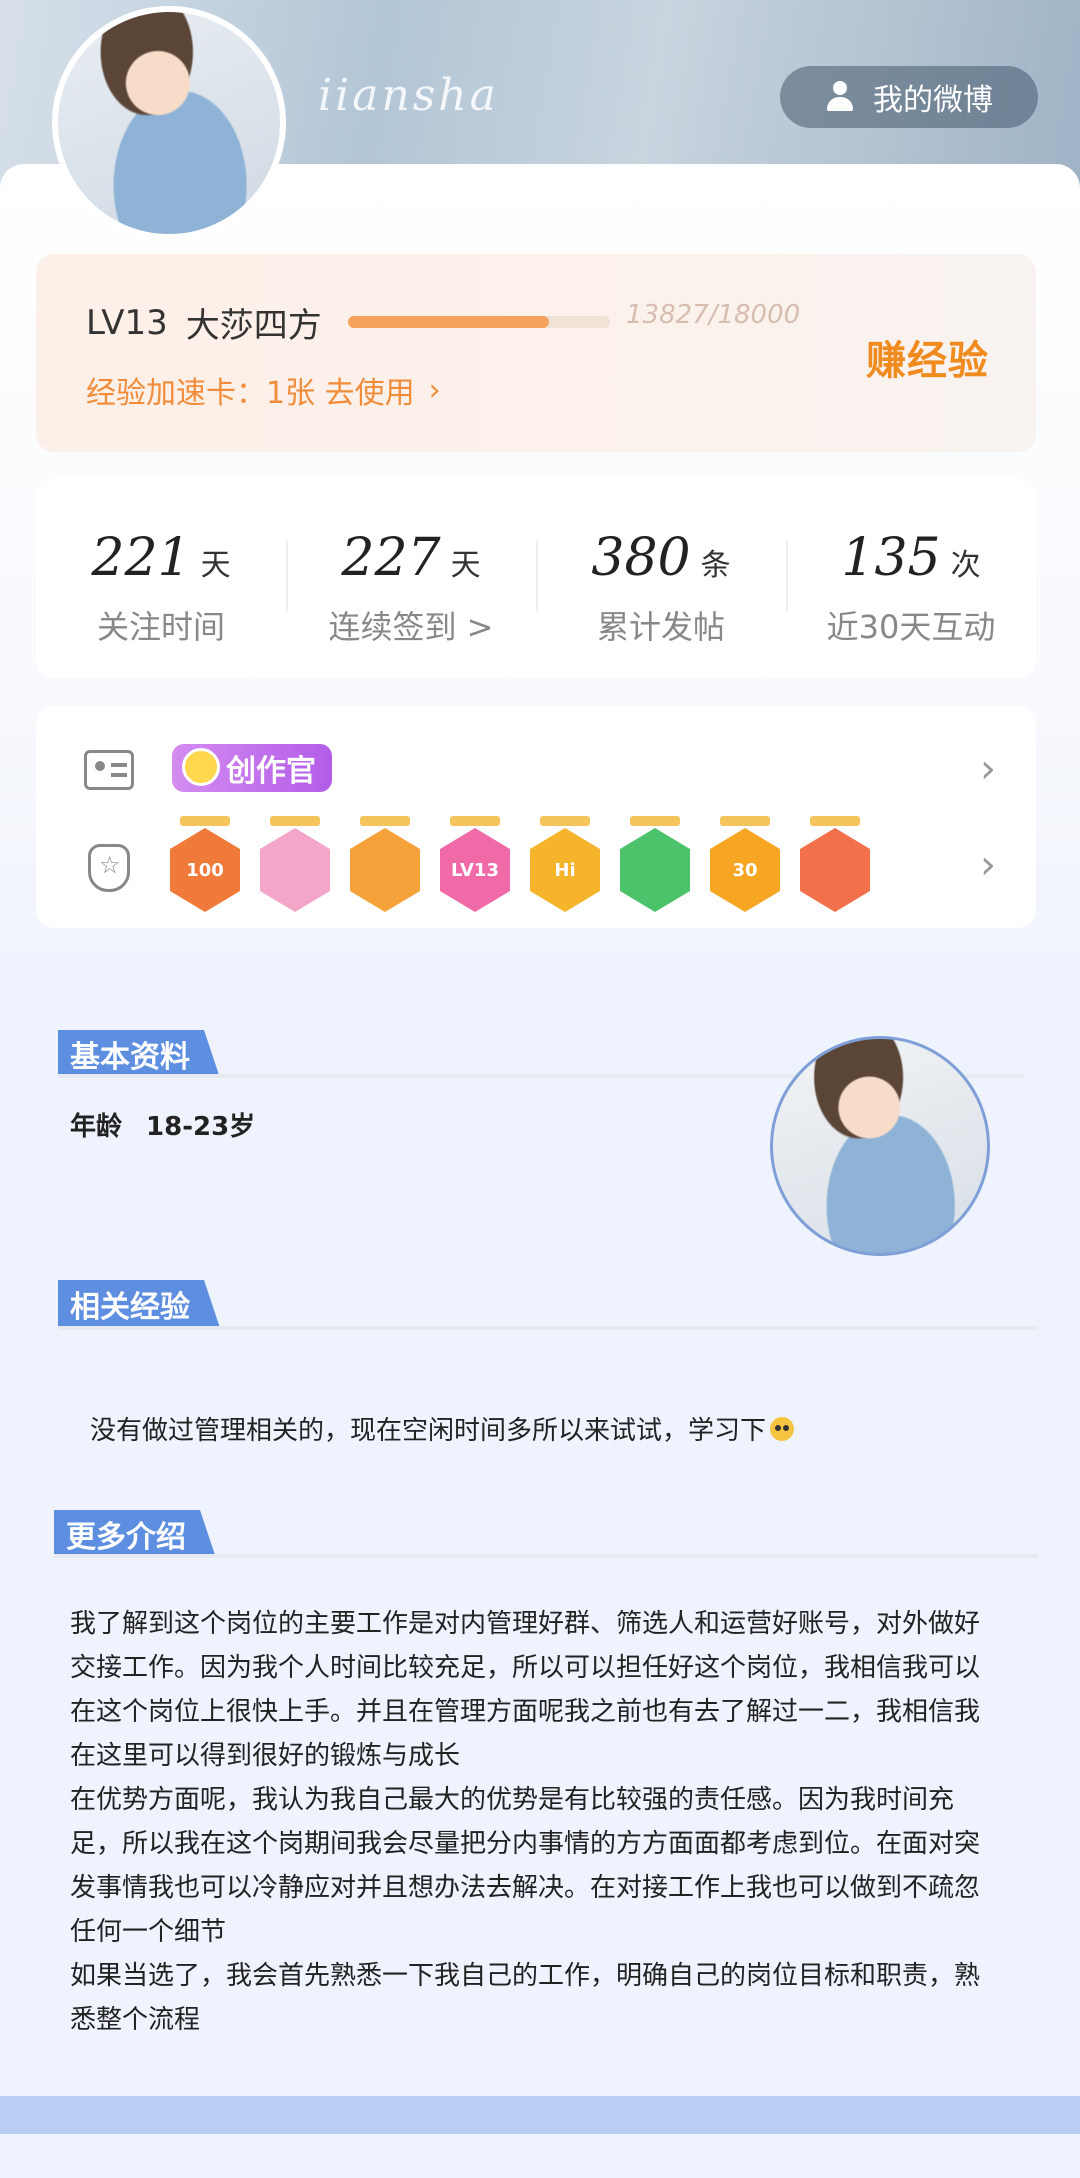 Image resolution: width=1080 pixels, height=2178 pixels. Describe the element at coordinates (715, 565) in the screenshot. I see `stat-unit: 条` at that location.